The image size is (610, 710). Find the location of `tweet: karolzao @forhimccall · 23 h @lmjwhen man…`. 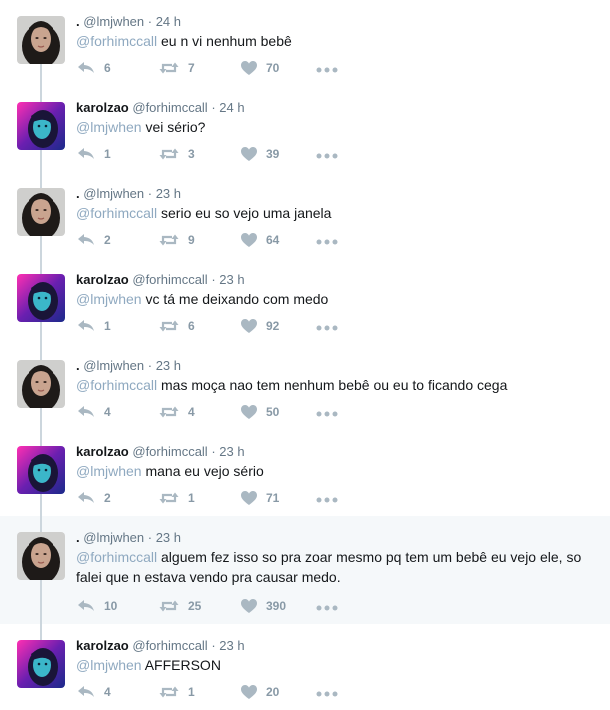

tweet: karolzao @forhimccall · 23 h @lmjwhen man… is located at coordinates (305, 473).